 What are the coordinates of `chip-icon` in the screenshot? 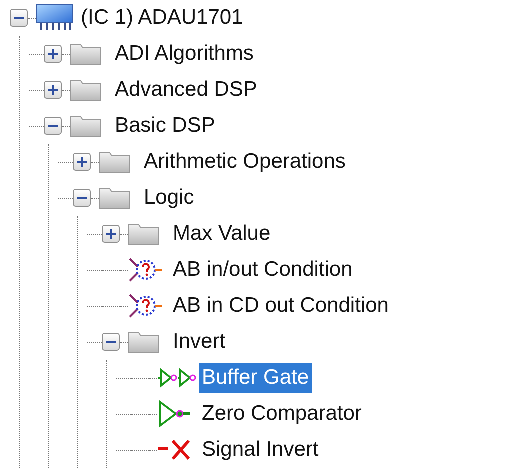 It's located at (55, 18).